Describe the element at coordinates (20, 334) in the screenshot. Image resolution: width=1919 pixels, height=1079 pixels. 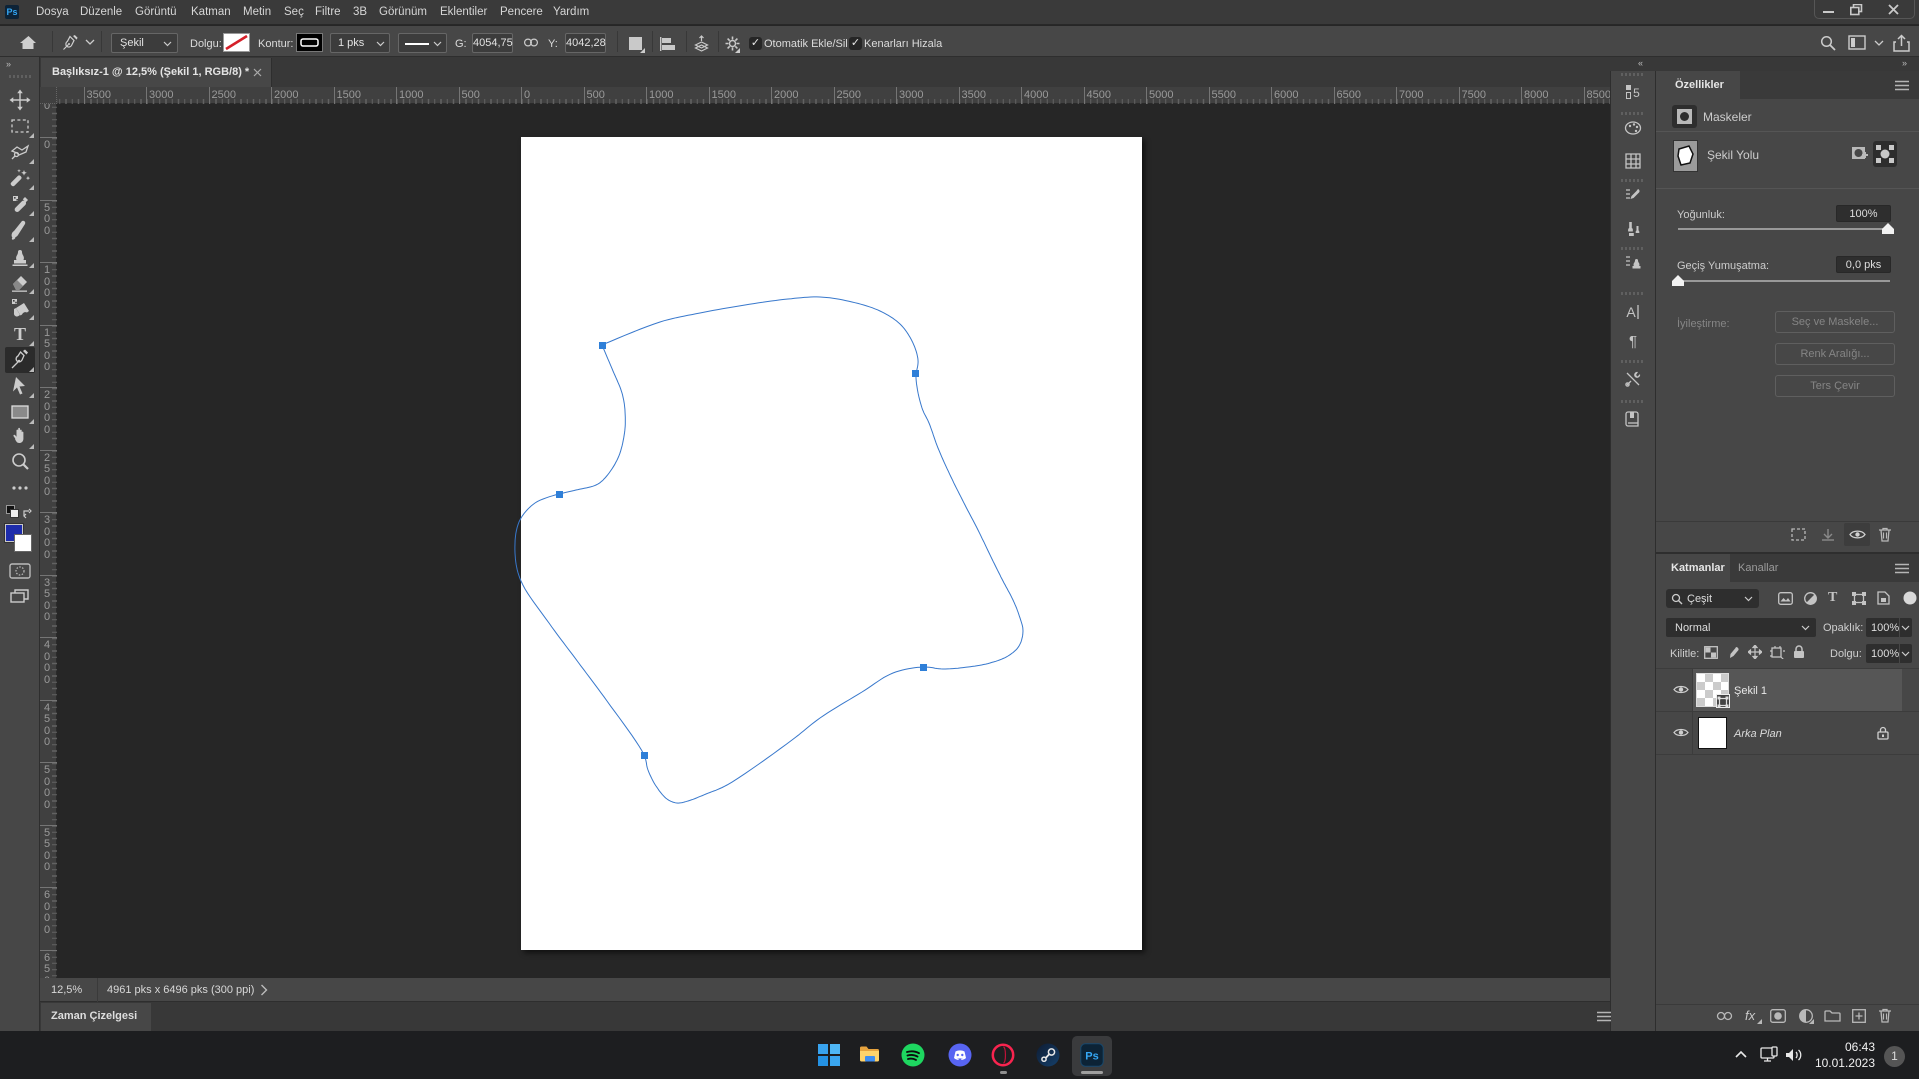
I see `svg-text: T` at that location.